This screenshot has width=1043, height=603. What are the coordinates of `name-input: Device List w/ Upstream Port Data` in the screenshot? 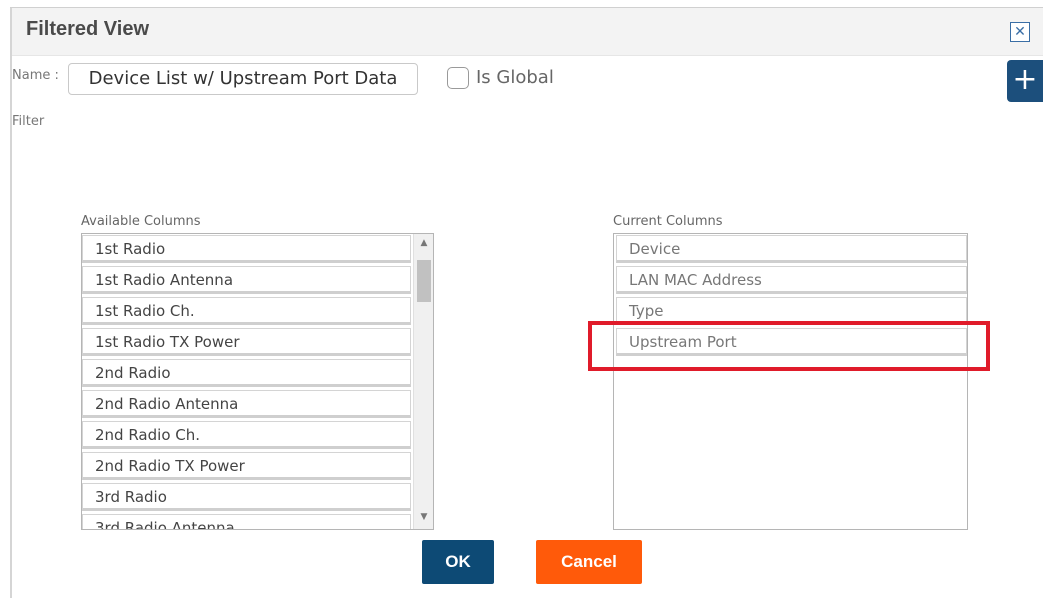 It's located at (243, 79).